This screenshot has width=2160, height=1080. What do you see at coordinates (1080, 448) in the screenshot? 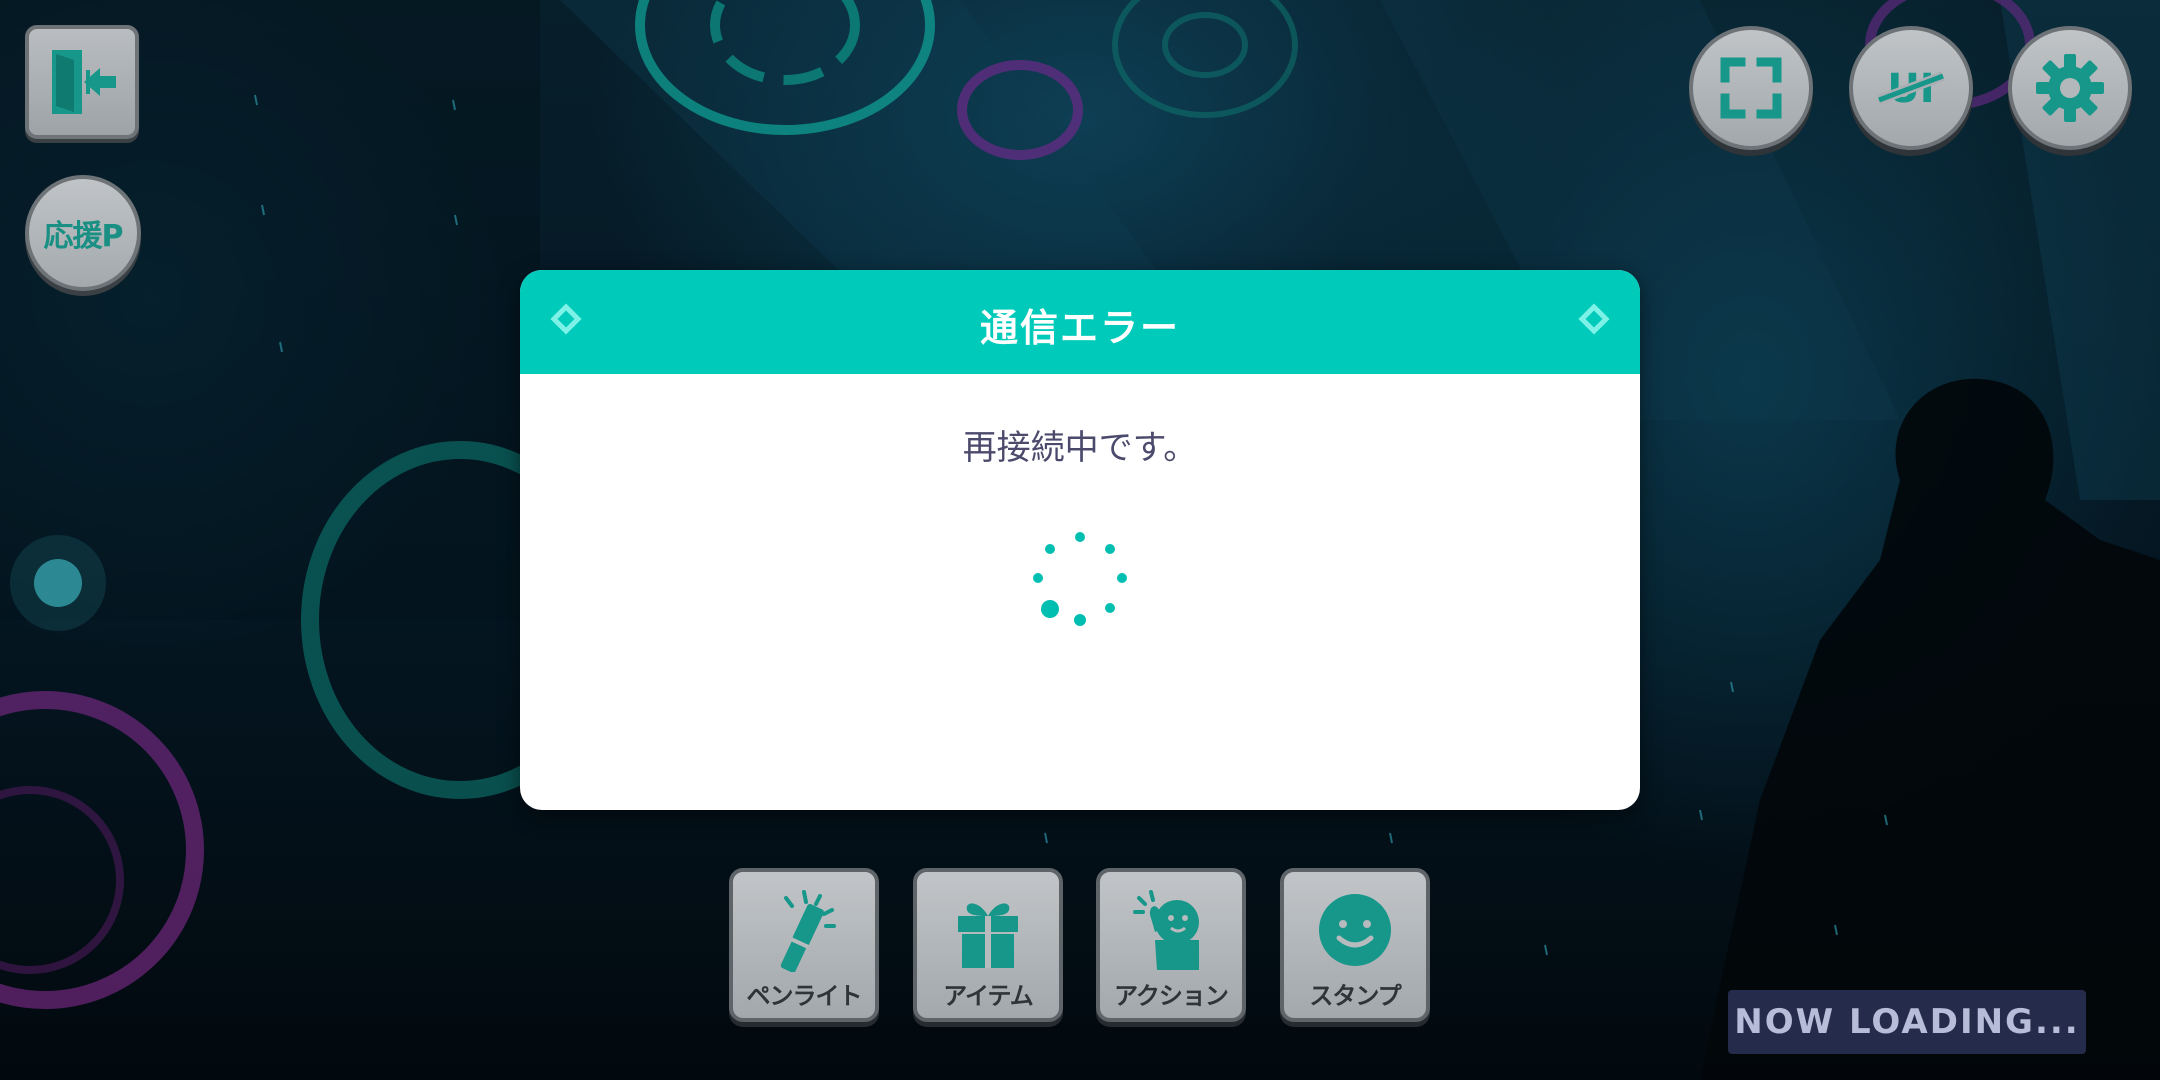
I see `dialog-message: 再接続中です。` at bounding box center [1080, 448].